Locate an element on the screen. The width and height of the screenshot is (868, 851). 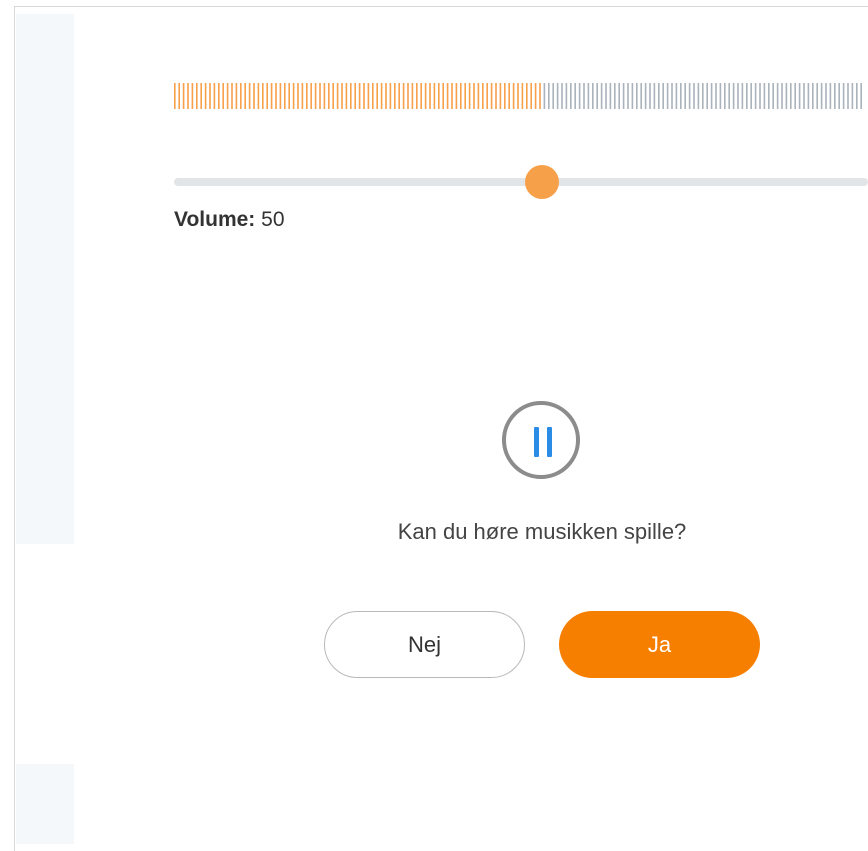
pause-icon-bar is located at coordinates (549, 442).